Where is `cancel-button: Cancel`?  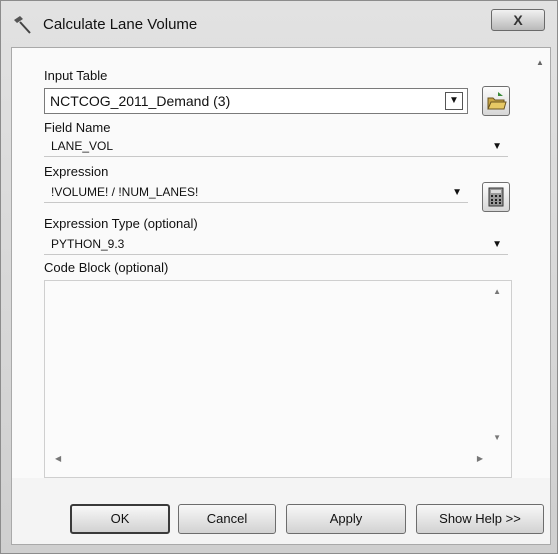 cancel-button: Cancel is located at coordinates (227, 519).